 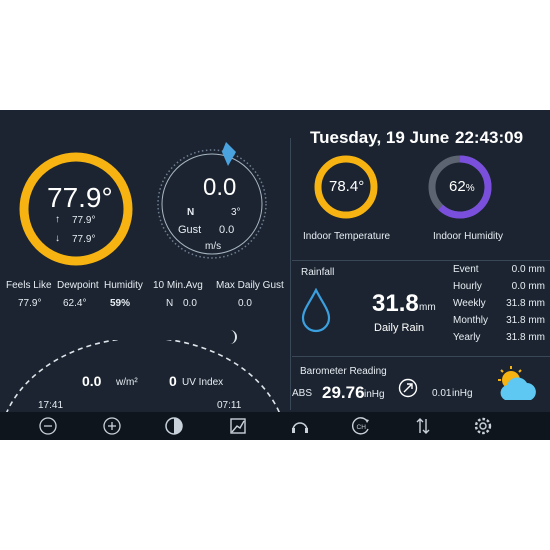 I want to click on zoom-out-button, so click(x=48, y=426).